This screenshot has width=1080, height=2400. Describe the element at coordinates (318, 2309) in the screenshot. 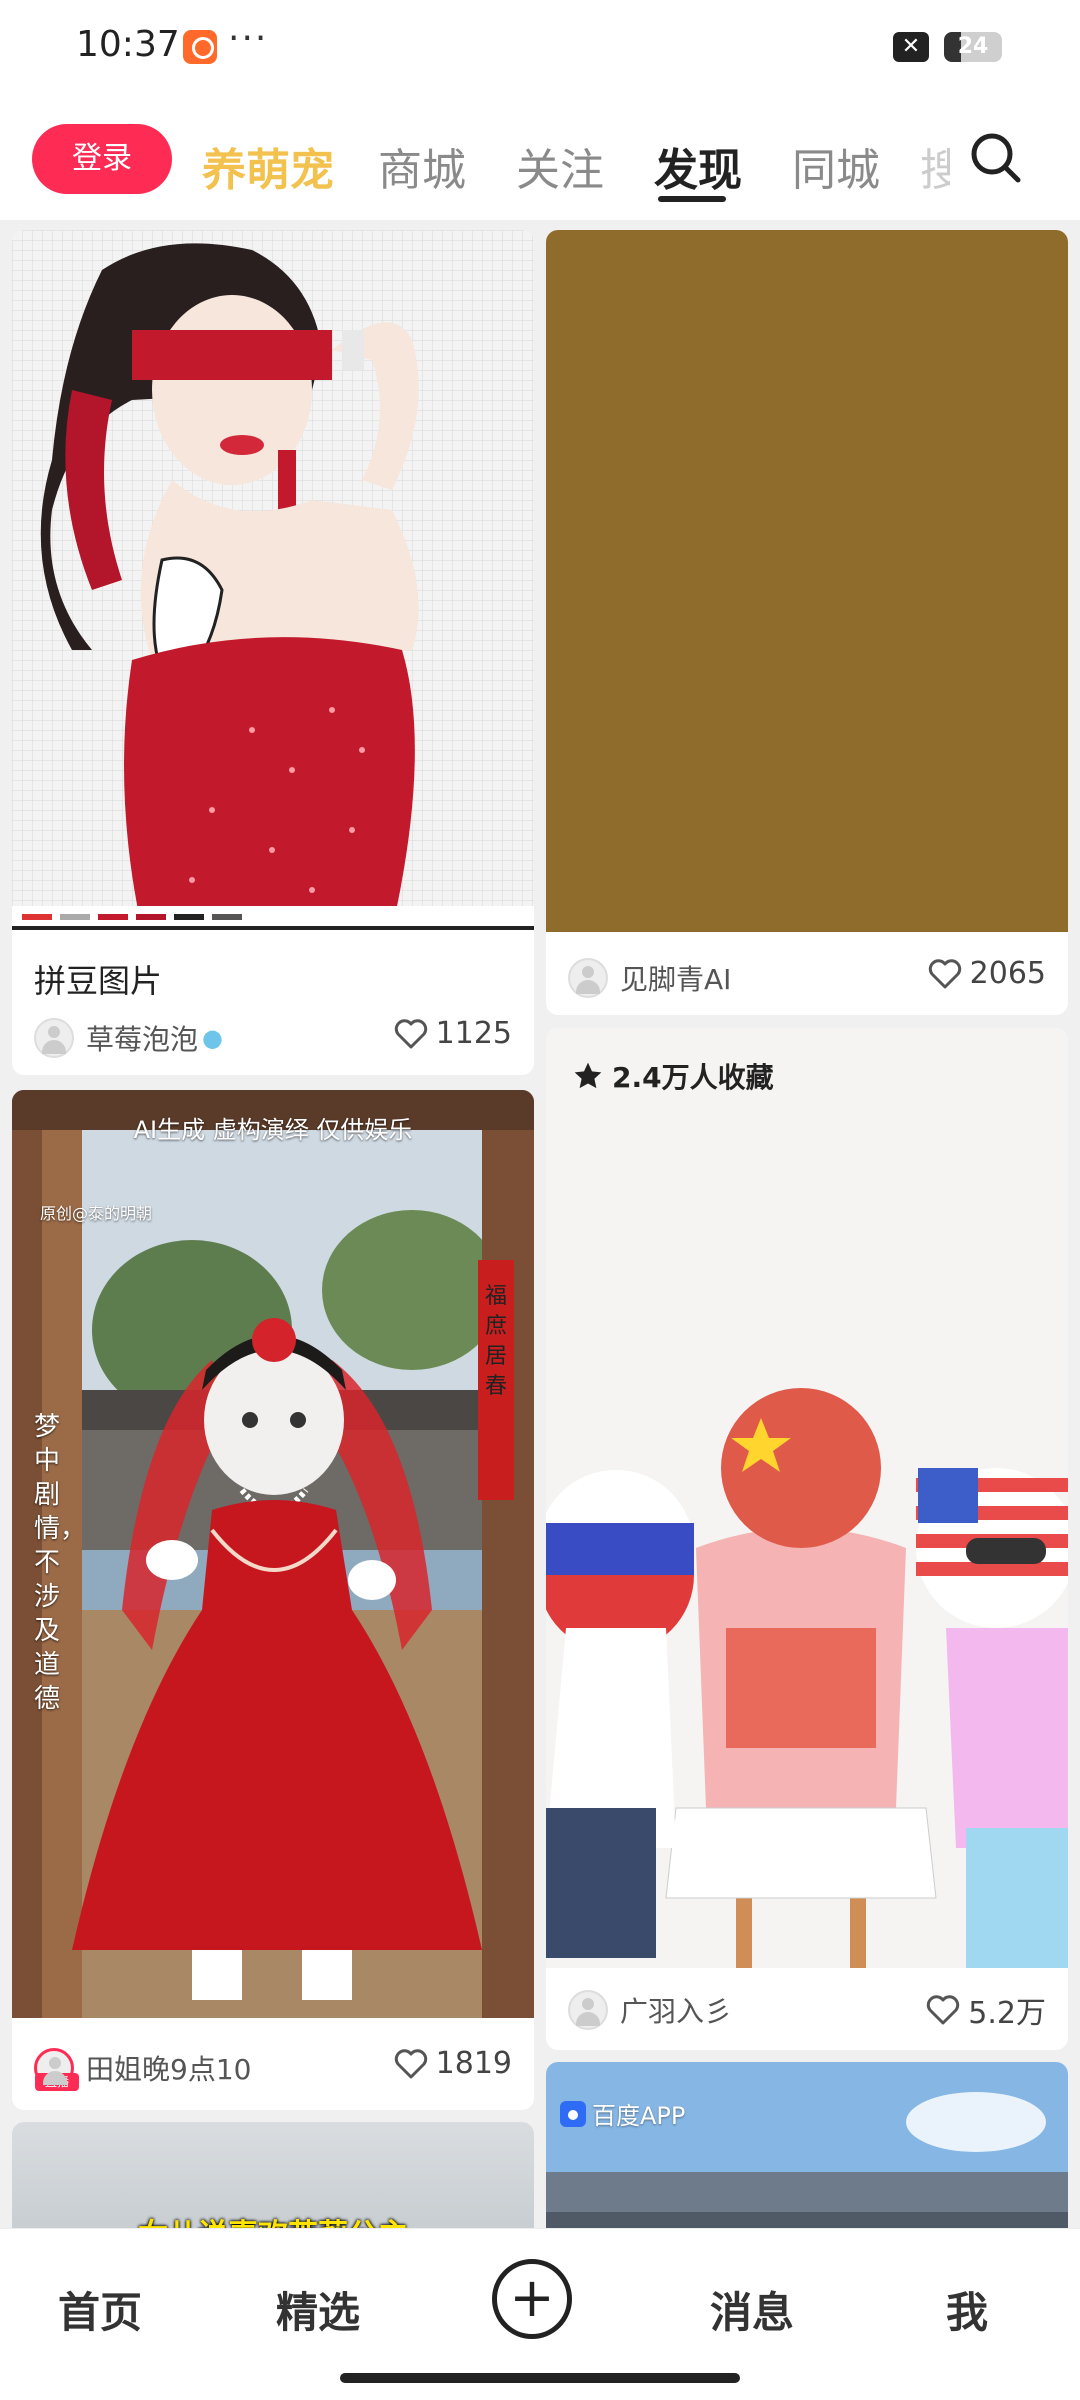

I see `nav-featured: 精选` at that location.